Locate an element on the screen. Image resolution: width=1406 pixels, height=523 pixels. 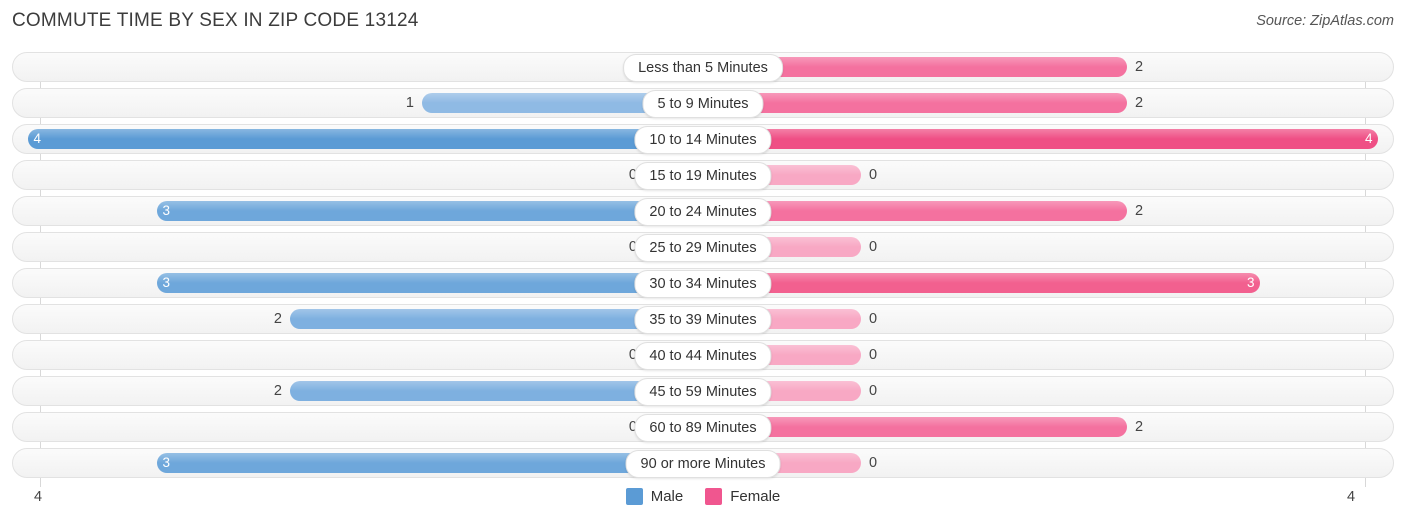
category-label: 25 to 29 Minutes is located at coordinates (703, 248).